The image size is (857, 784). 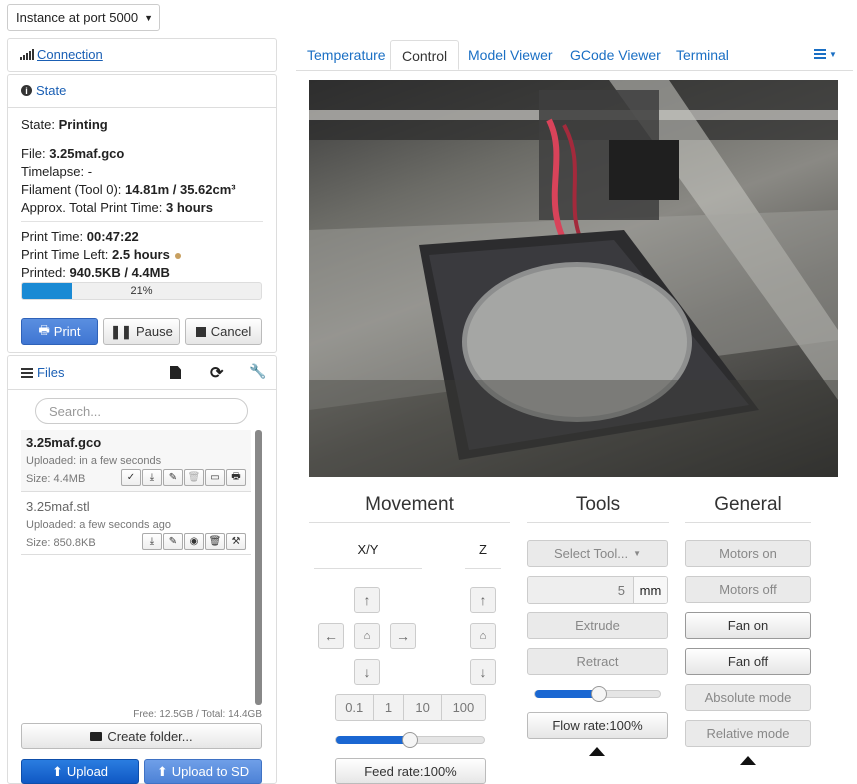 What do you see at coordinates (346, 55) in the screenshot?
I see `tab-temperature: Temperature` at bounding box center [346, 55].